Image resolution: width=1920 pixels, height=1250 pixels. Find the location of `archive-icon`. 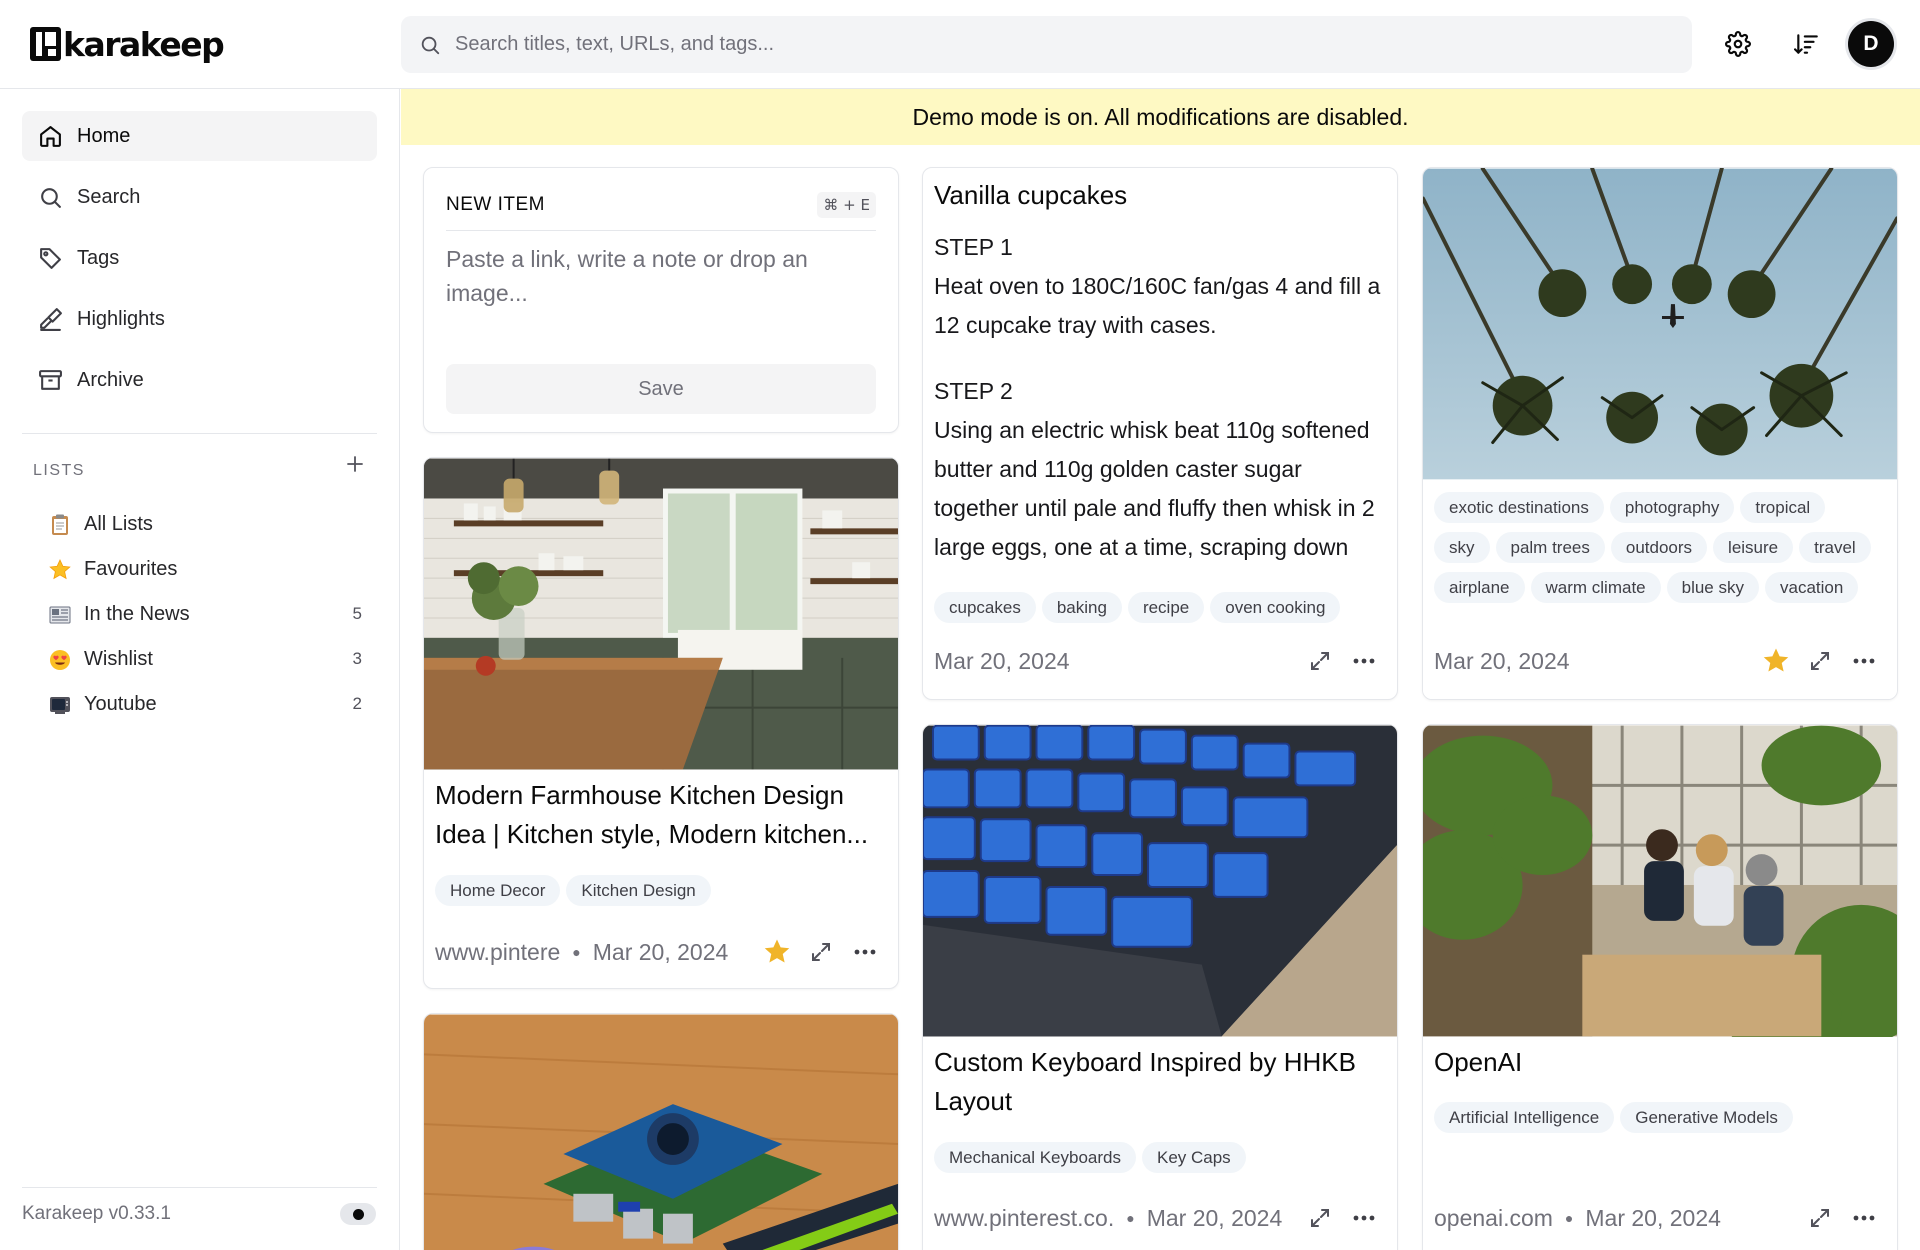

archive-icon is located at coordinates (50, 379).